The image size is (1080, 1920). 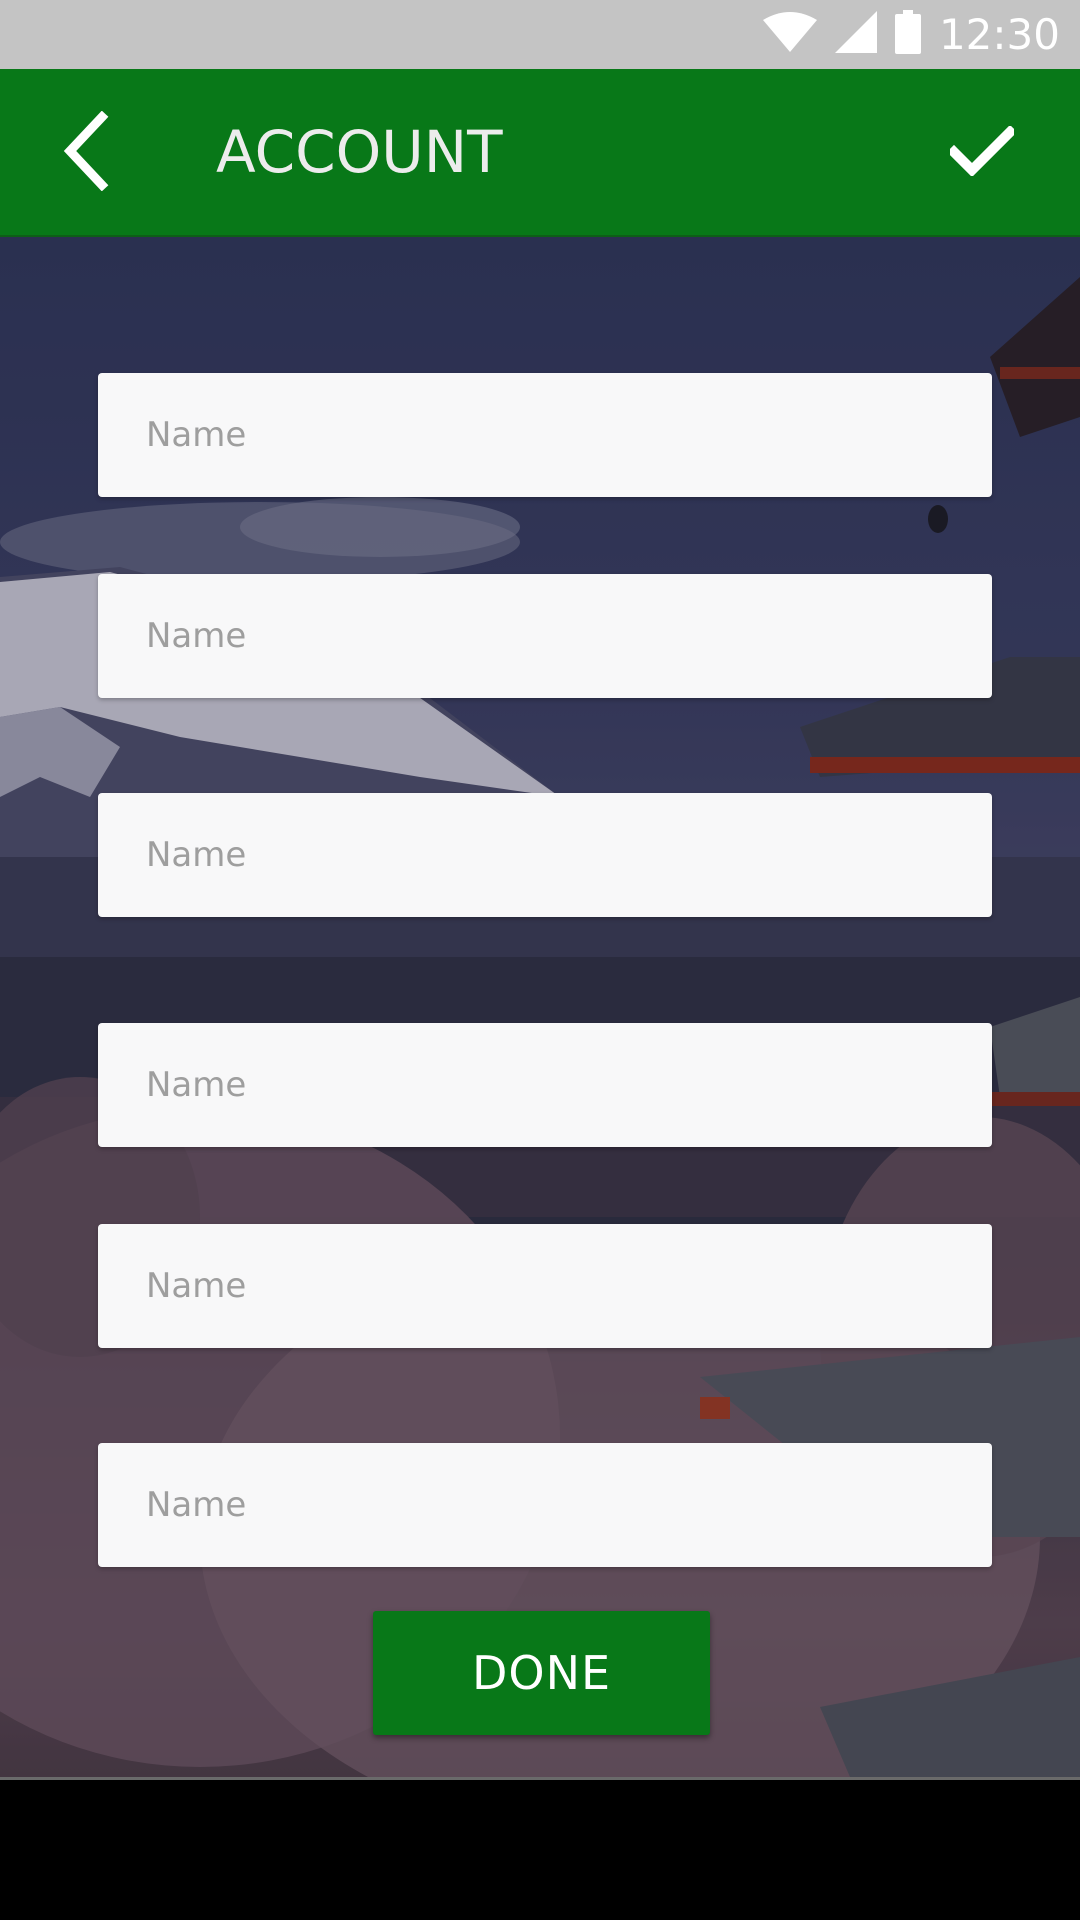 I want to click on check-icon, so click(x=982, y=152).